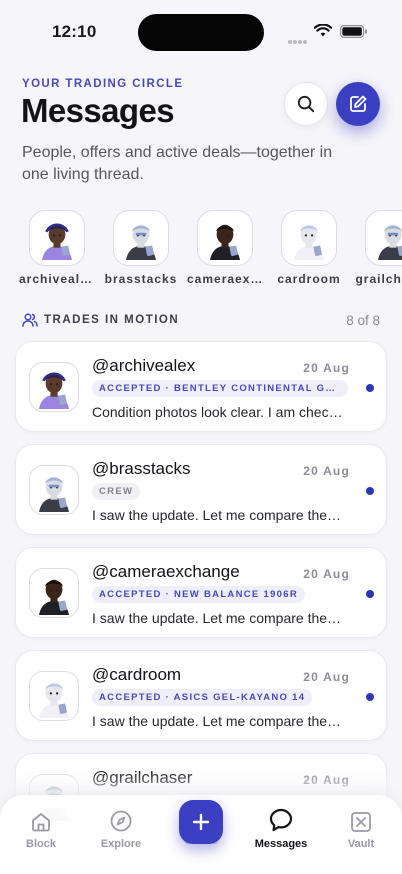 Image resolution: width=402 pixels, height=874 pixels. I want to click on story-item: grailchaser, so click(378, 248).